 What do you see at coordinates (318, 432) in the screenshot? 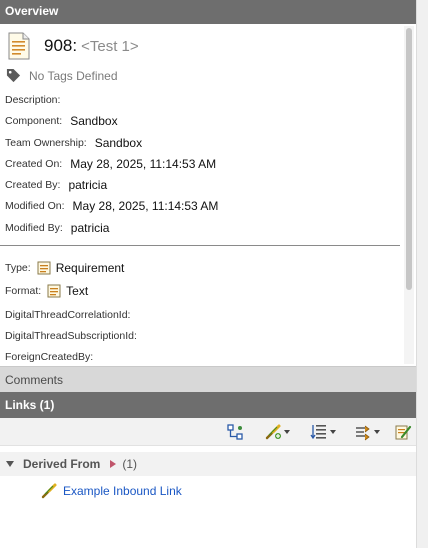
I see `sort-icon` at bounding box center [318, 432].